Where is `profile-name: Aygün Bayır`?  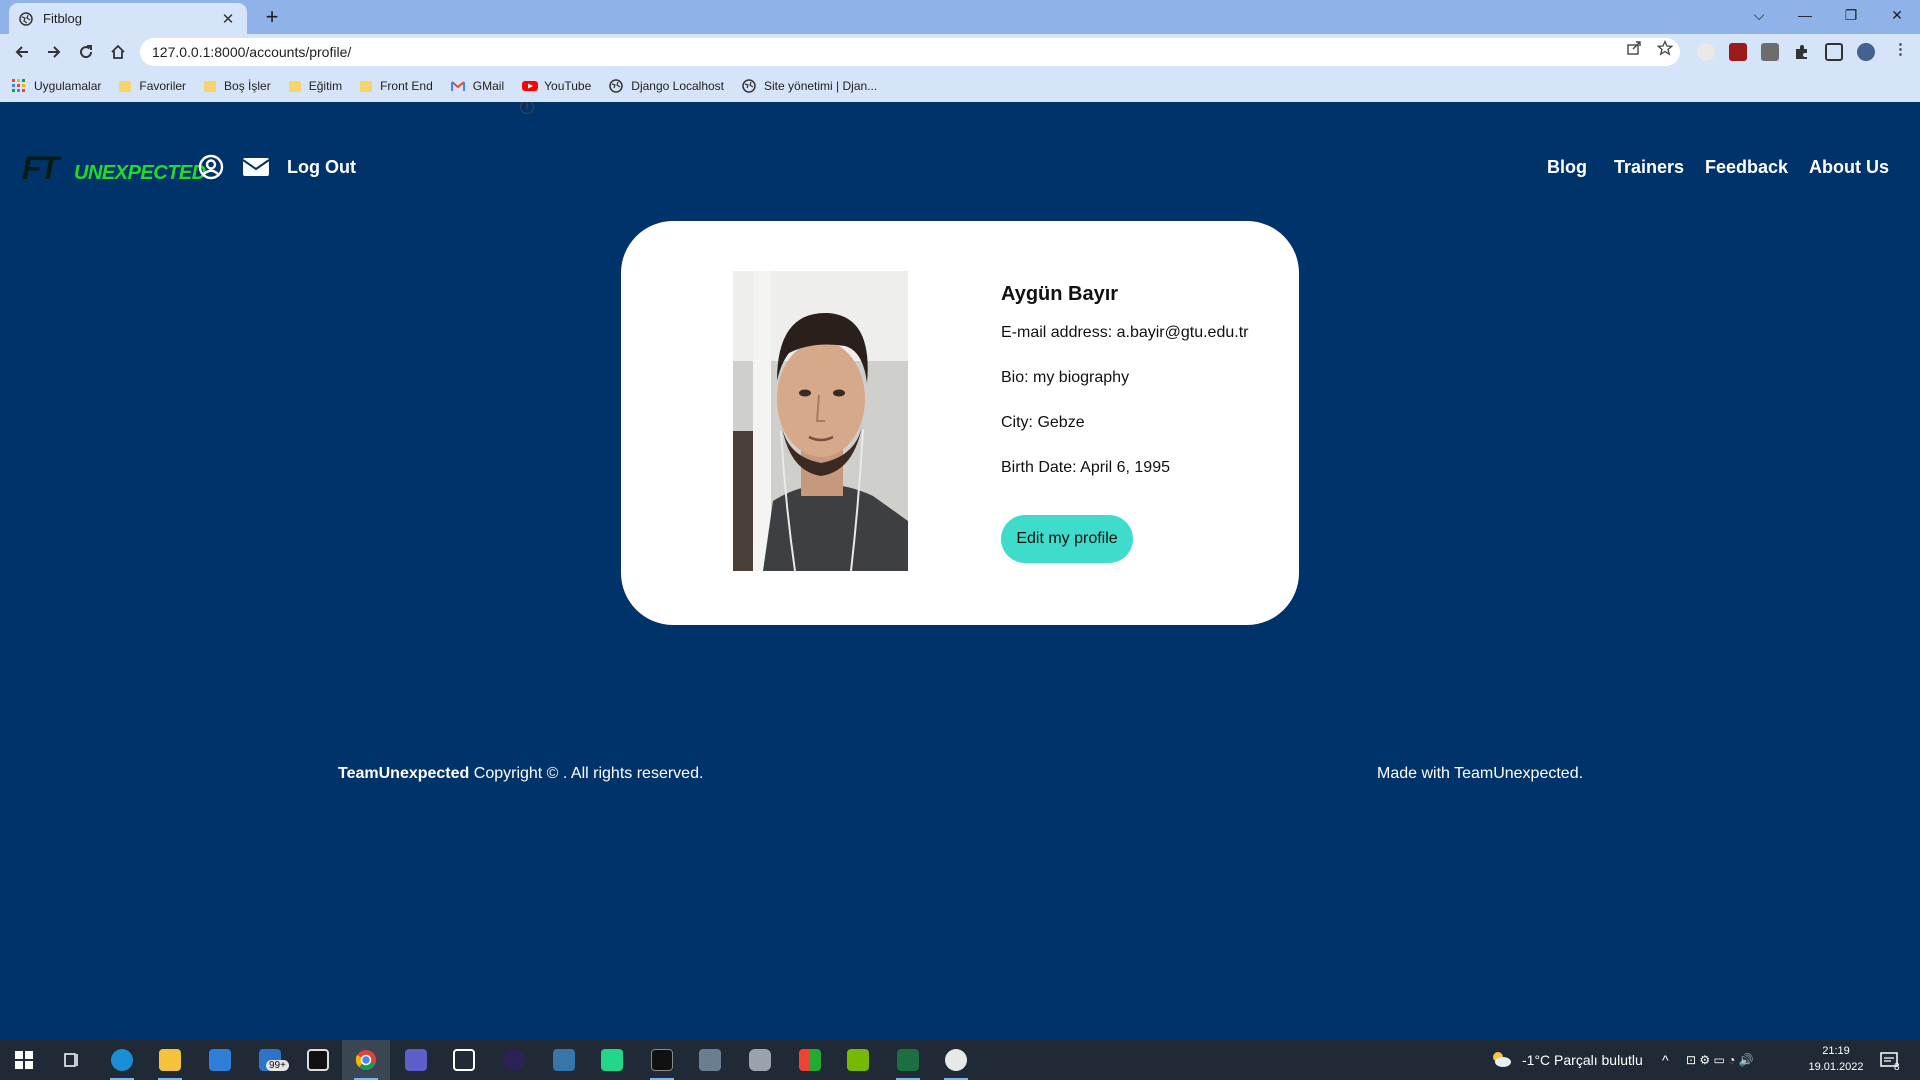 profile-name: Aygün Bayır is located at coordinates (1060, 294).